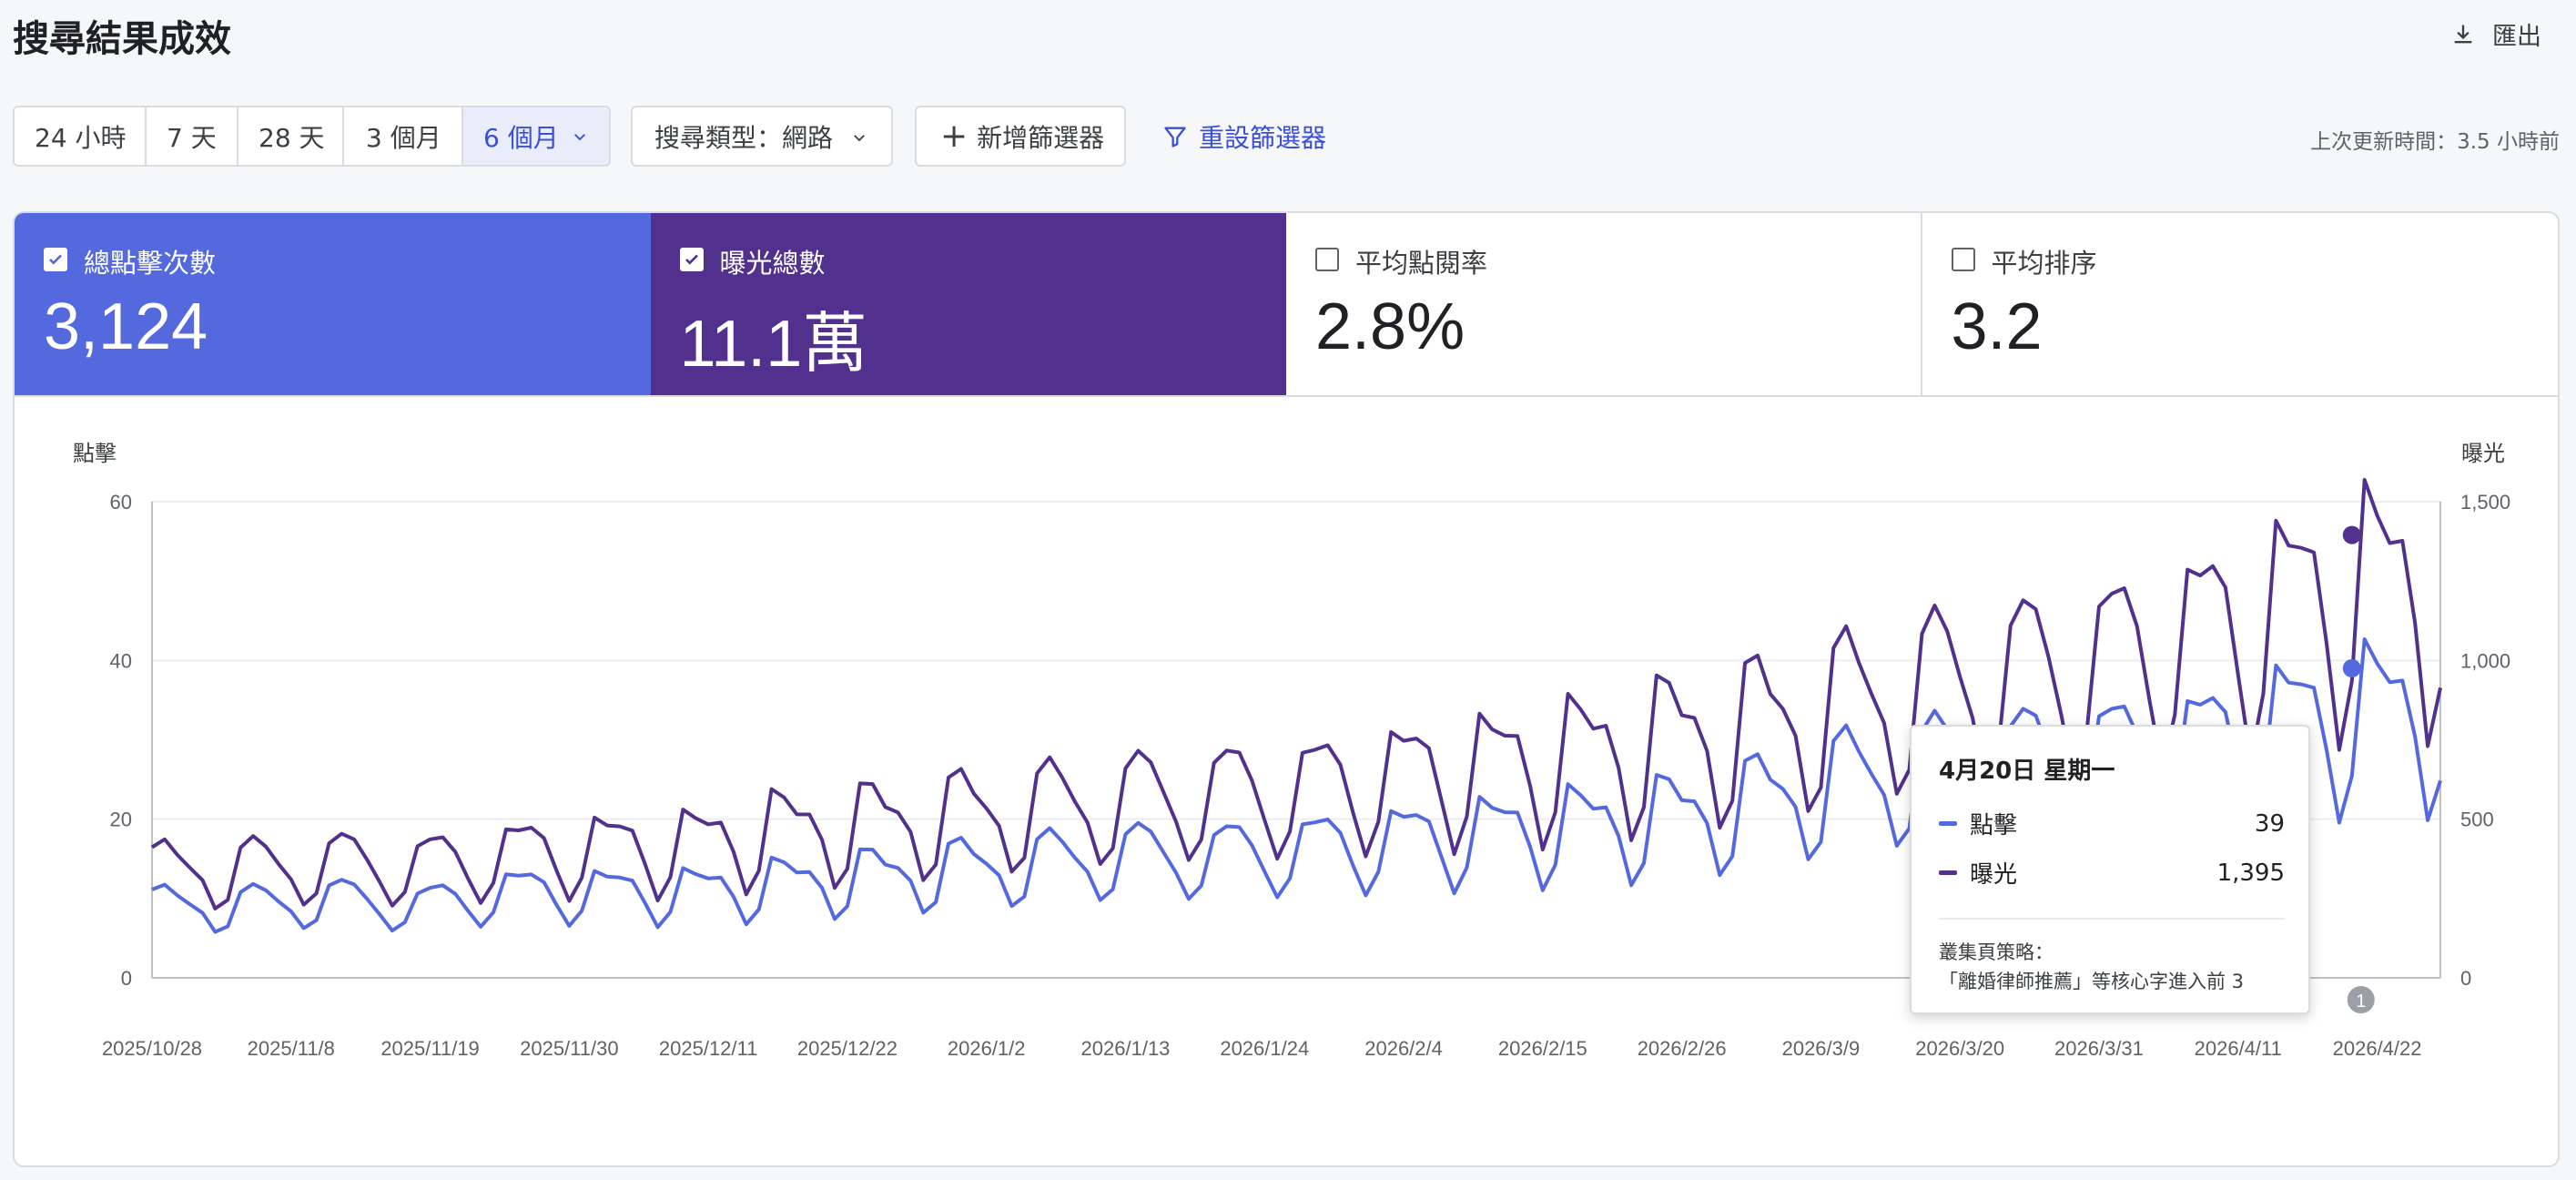 This screenshot has height=1180, width=2576. Describe the element at coordinates (1682, 1048) in the screenshot. I see `x-tick-label: 2026/2/26` at that location.